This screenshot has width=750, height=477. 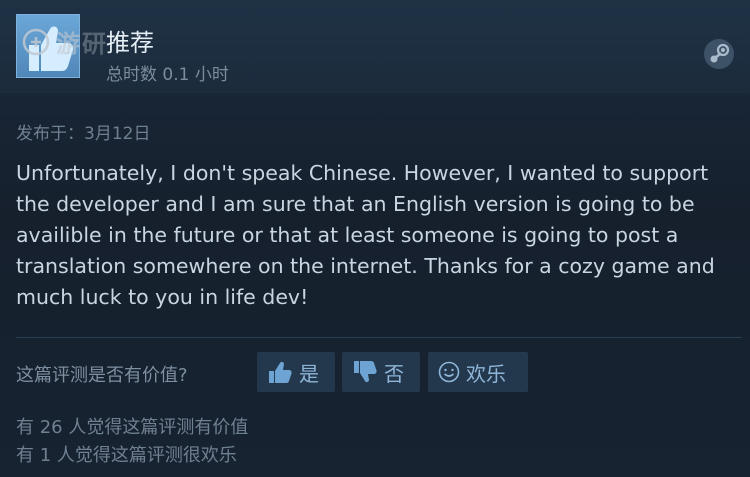 I want to click on recommendation-label: 推荐, so click(x=130, y=43).